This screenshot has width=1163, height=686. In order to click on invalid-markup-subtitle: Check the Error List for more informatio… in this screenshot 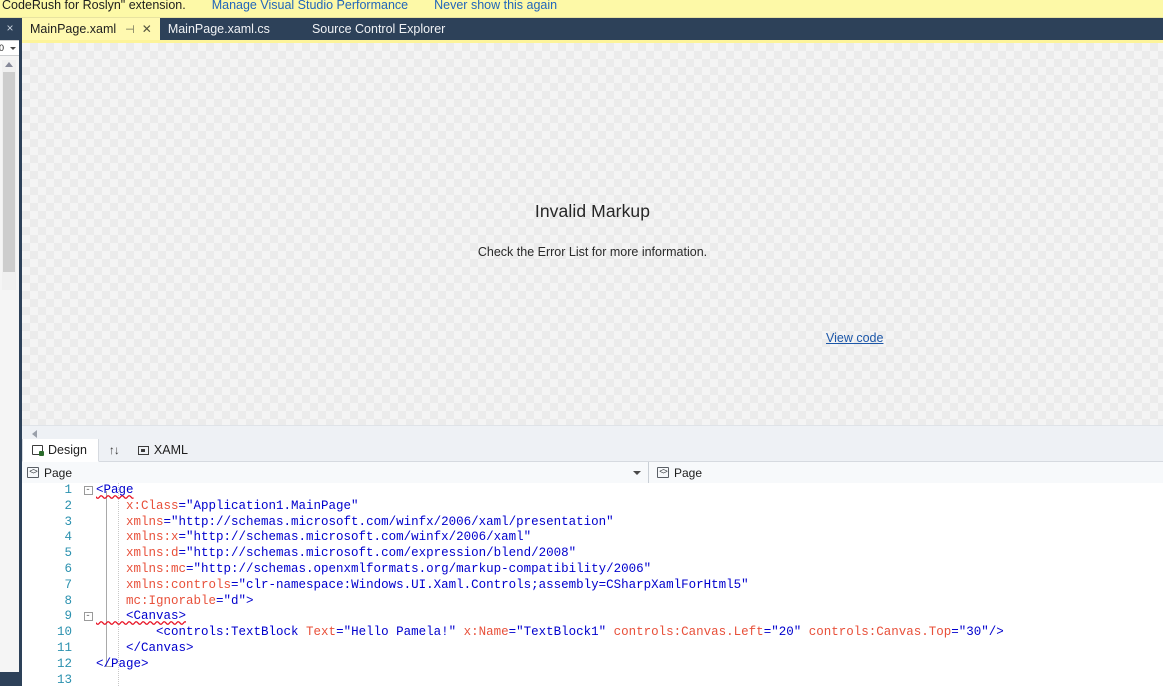, I will do `click(592, 252)`.